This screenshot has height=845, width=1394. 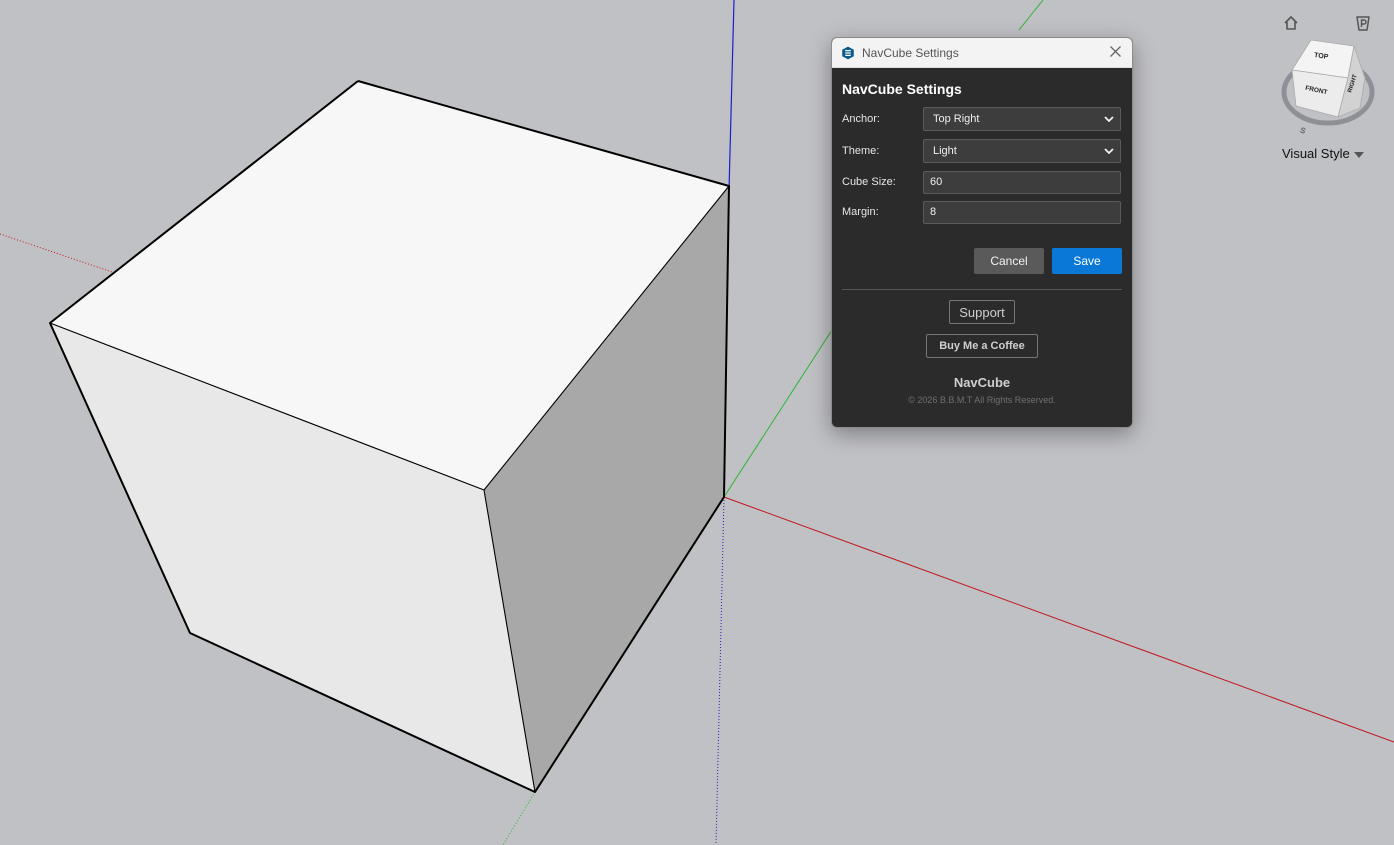 I want to click on anchor-row: Anchor: Top Right, so click(x=982, y=118).